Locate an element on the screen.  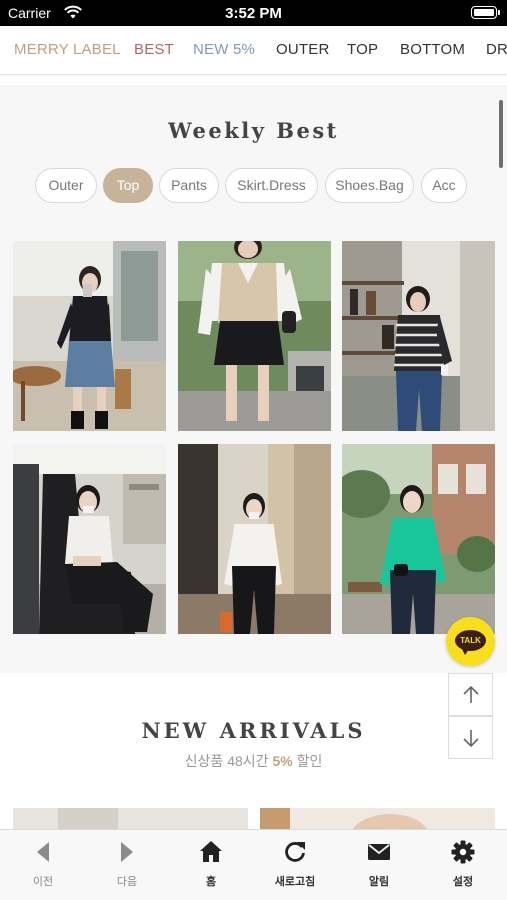
nav-new: NEW 5% is located at coordinates (224, 49).